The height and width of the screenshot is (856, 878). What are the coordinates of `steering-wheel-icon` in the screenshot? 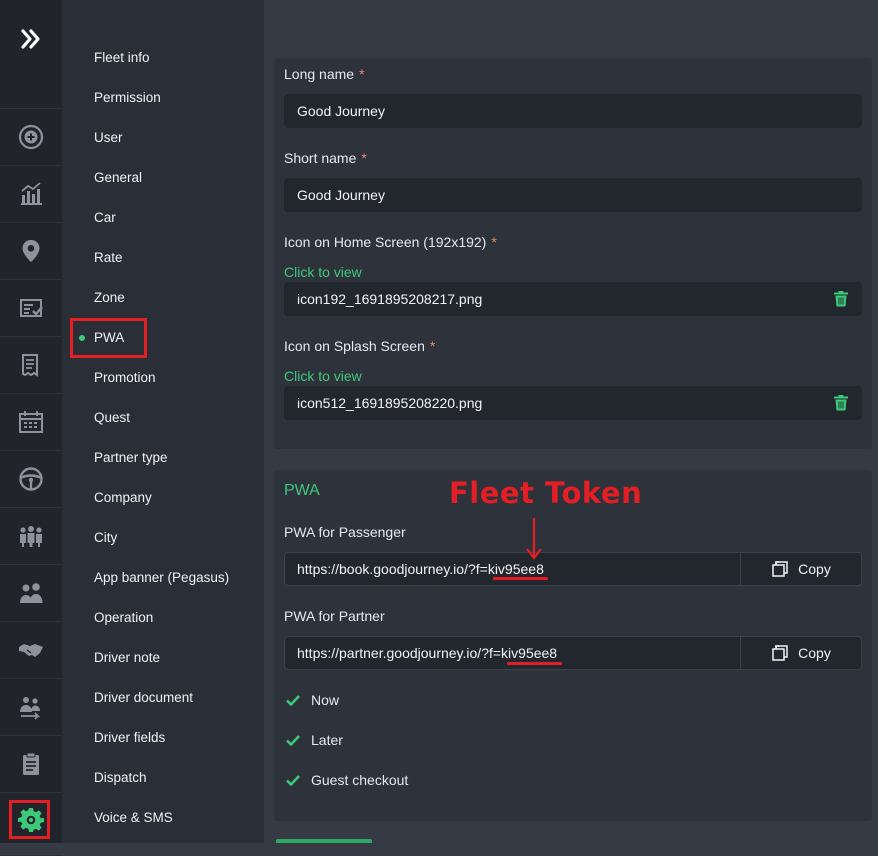 It's located at (31, 478).